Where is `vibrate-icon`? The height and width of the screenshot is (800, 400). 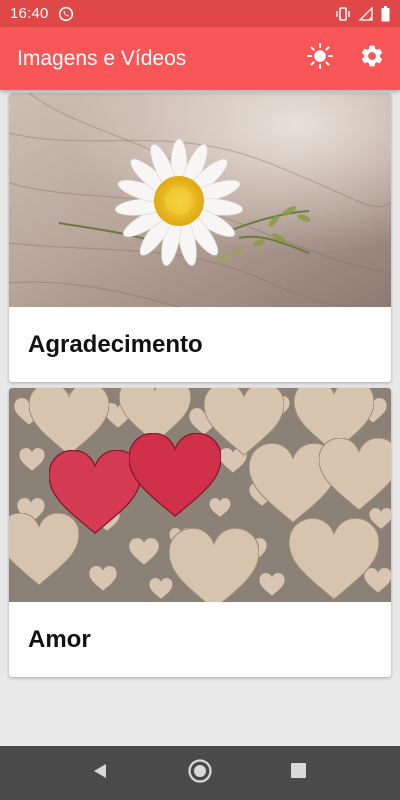 vibrate-icon is located at coordinates (343, 13).